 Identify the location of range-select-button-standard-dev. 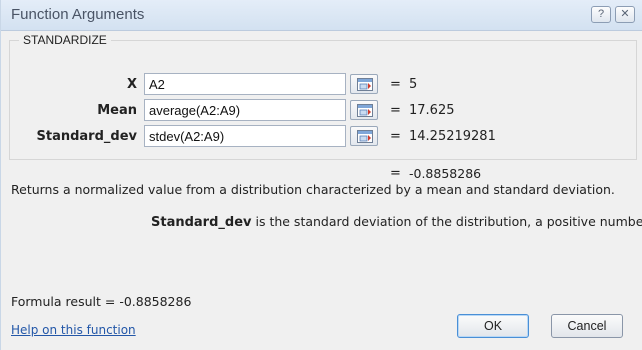
(364, 136).